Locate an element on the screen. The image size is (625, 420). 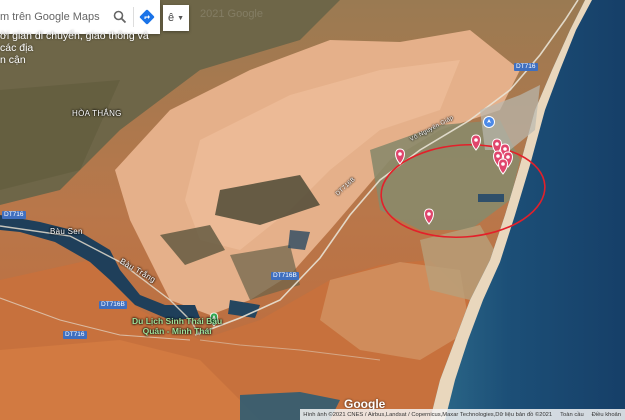
side-toggle-label: ê is located at coordinates (171, 18).